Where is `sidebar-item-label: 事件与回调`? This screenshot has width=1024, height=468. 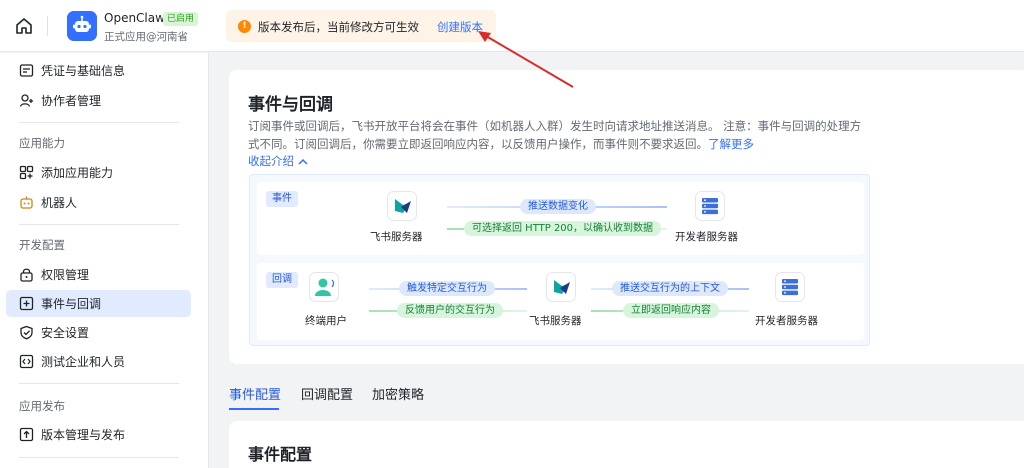 sidebar-item-label: 事件与回调 is located at coordinates (71, 304).